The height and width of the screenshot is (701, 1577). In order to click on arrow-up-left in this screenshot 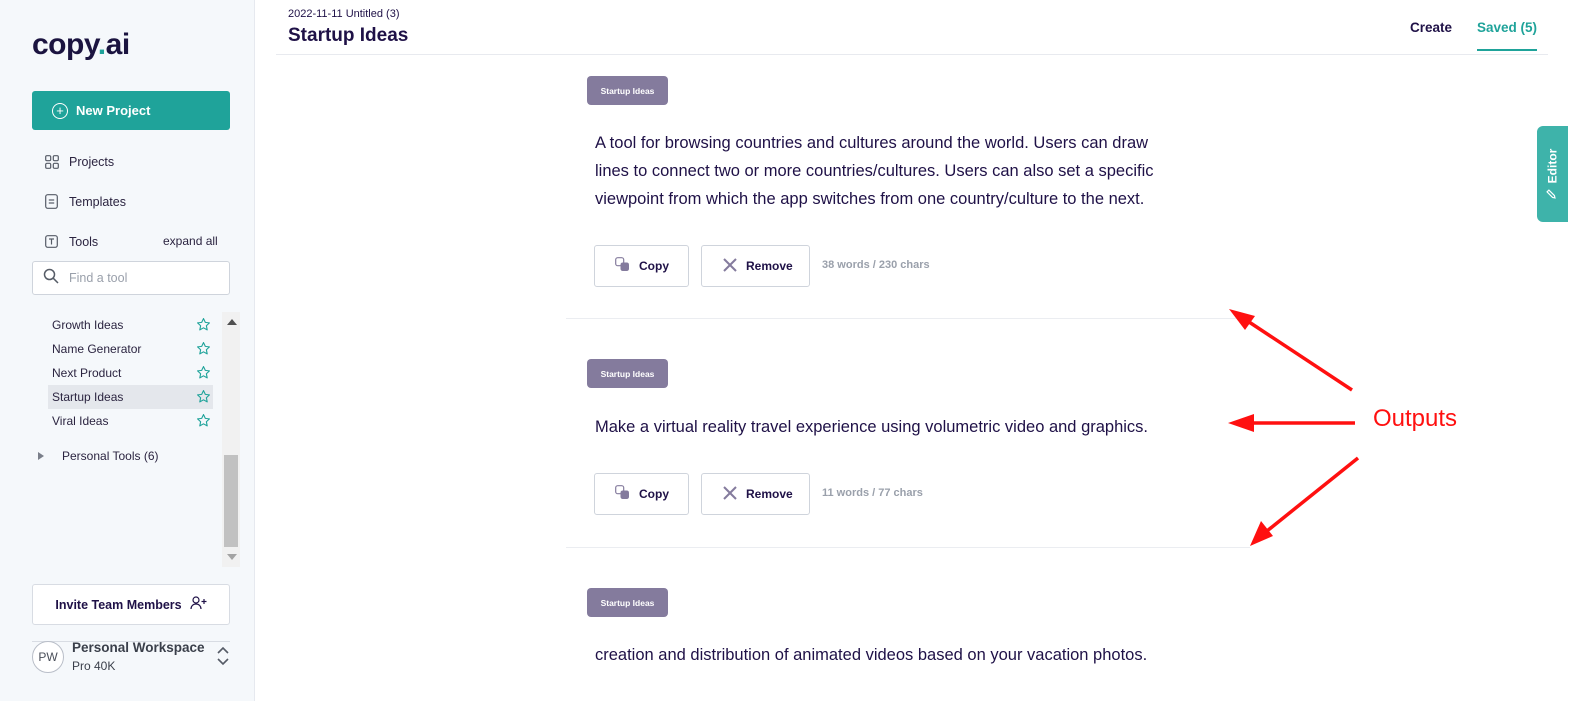, I will do `click(1296, 353)`.